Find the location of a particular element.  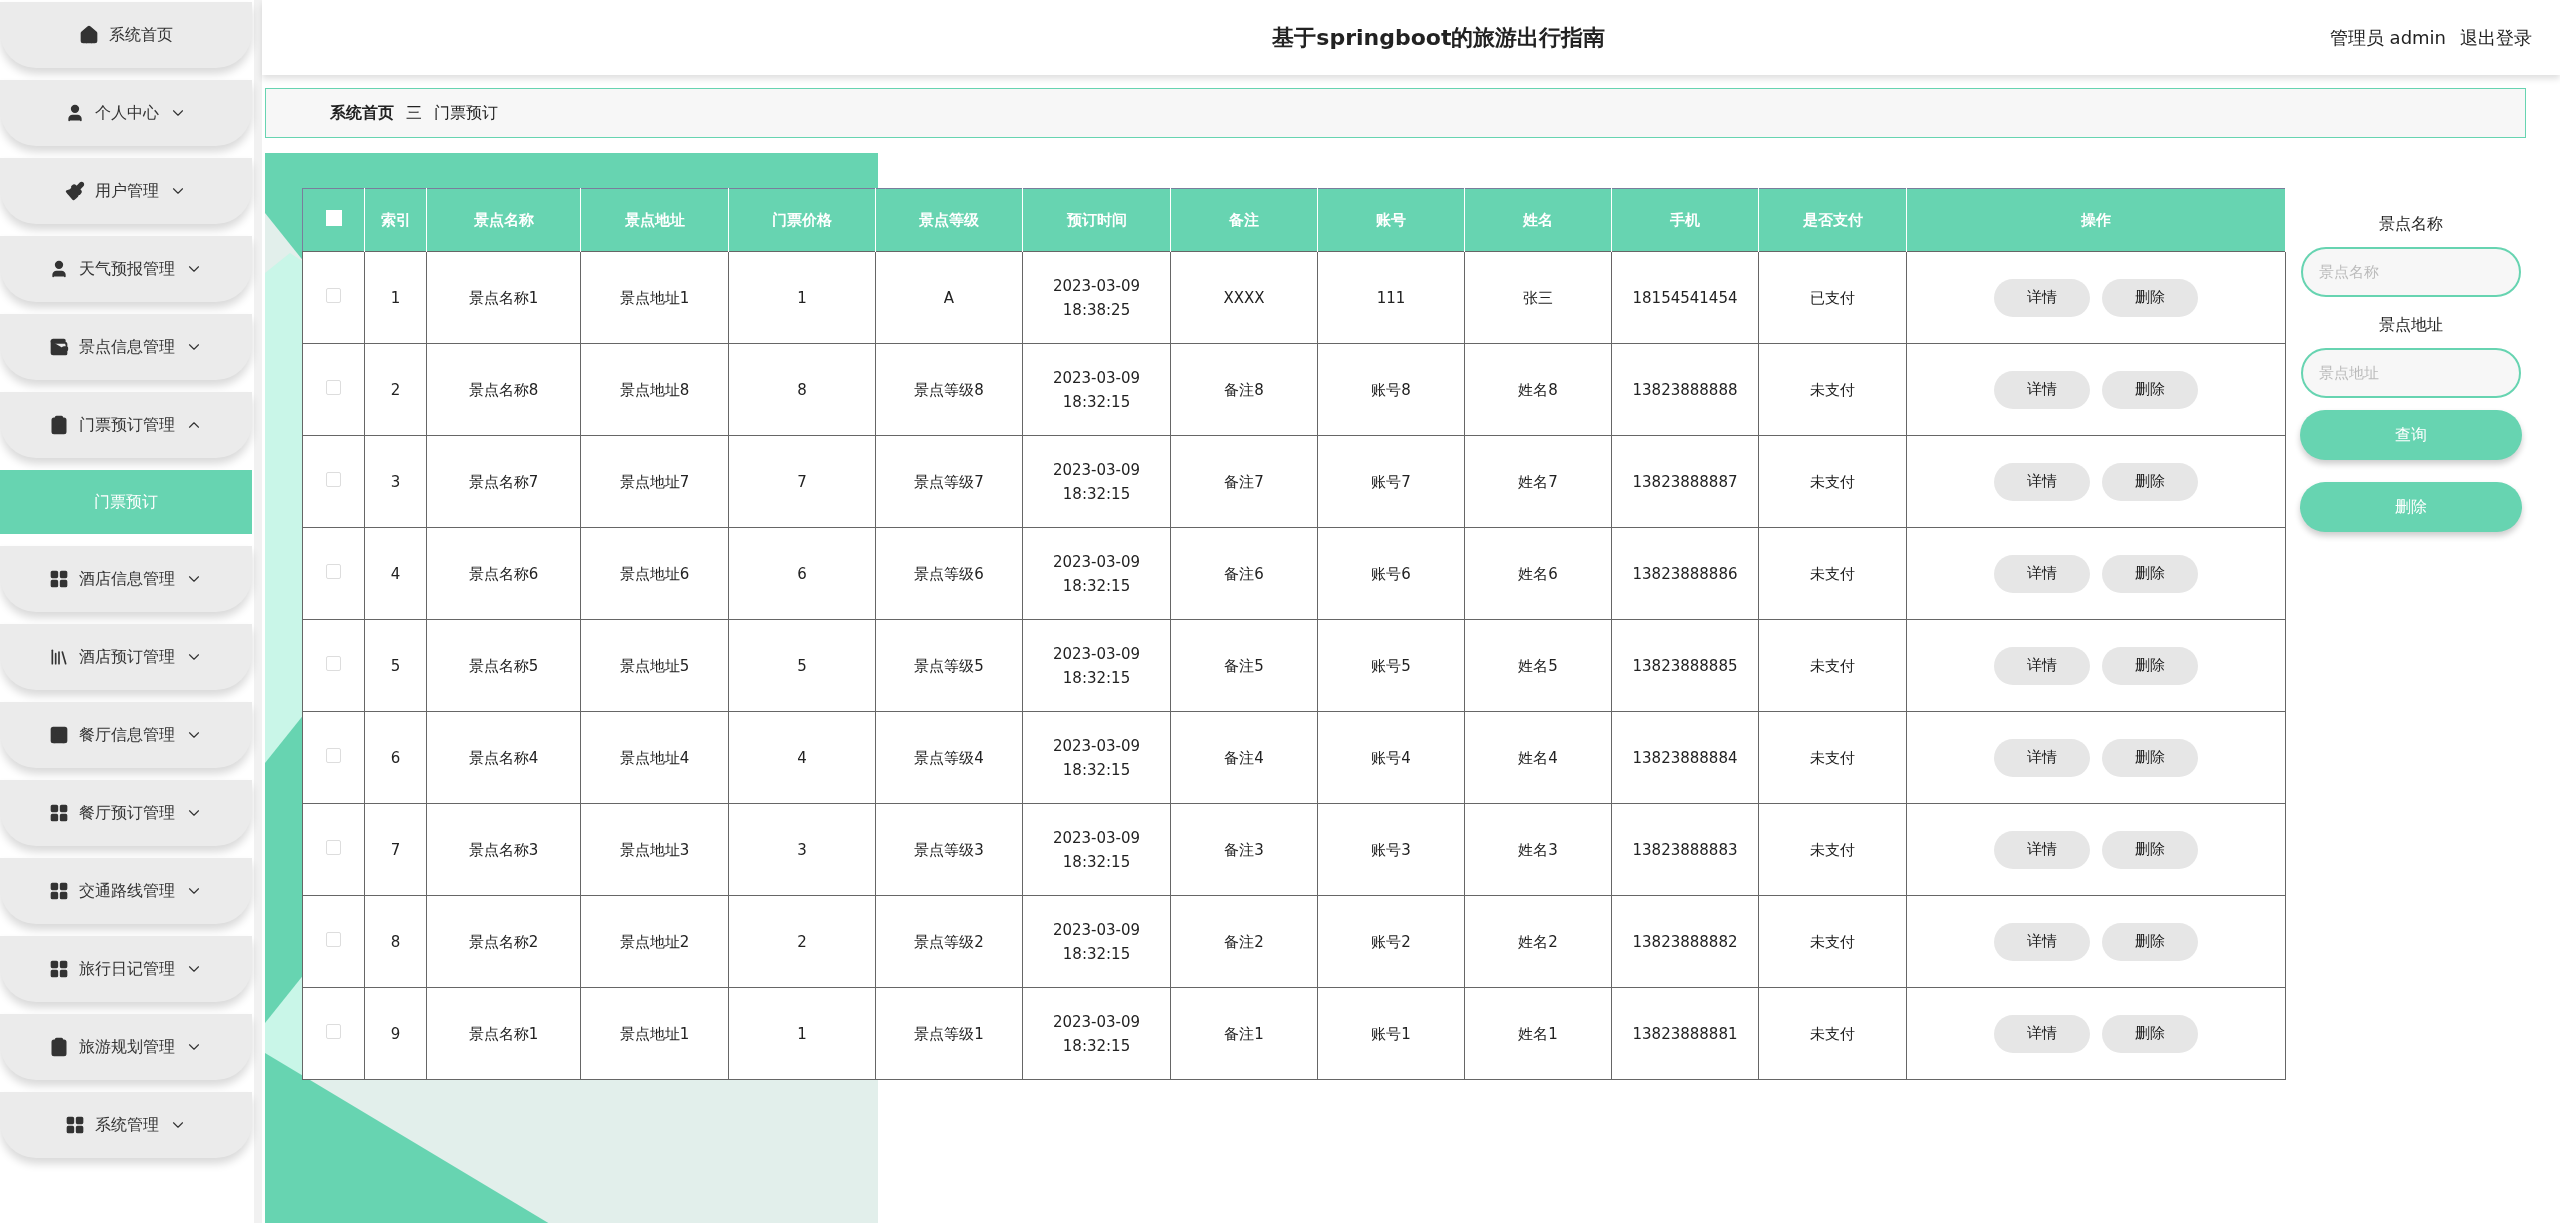

brush-icon is located at coordinates (75, 191).